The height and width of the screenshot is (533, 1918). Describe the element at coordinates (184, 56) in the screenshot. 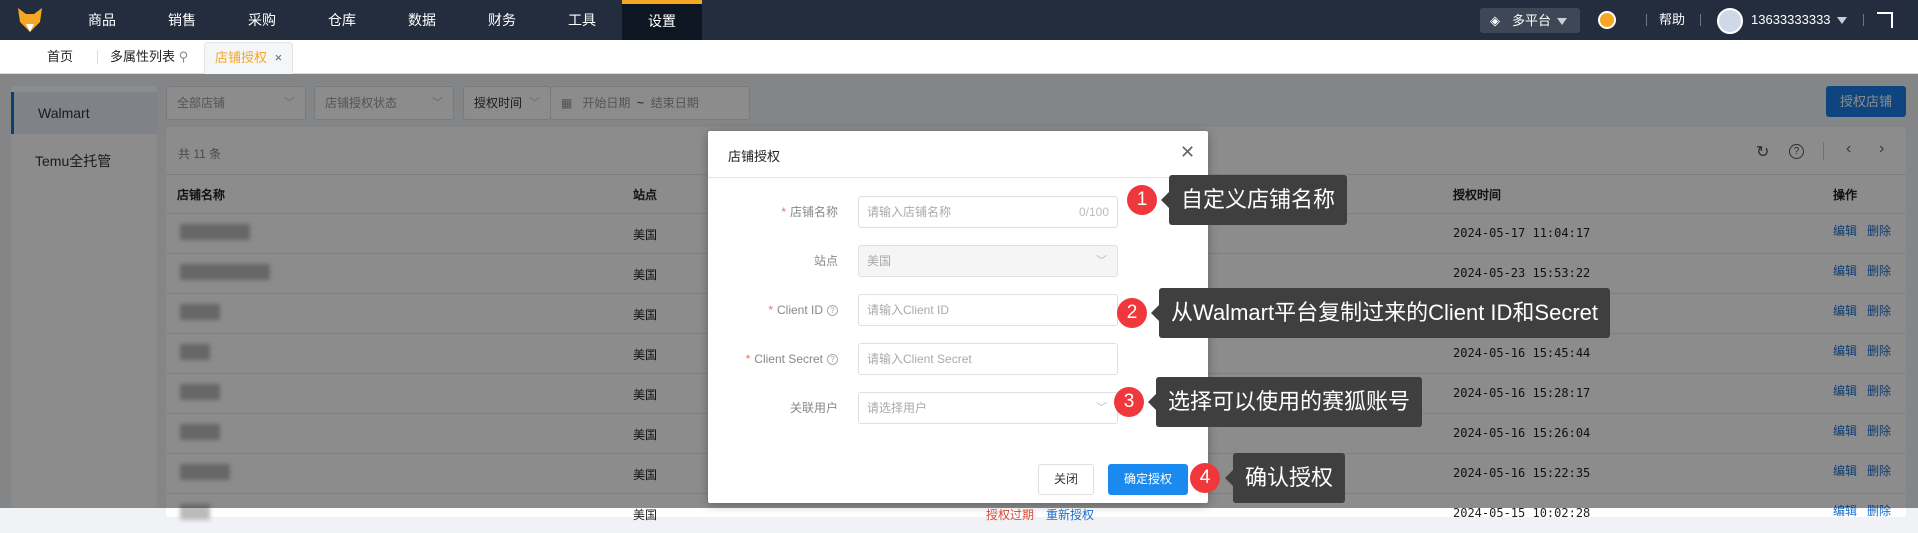

I see `pin-icon: ⚲` at that location.